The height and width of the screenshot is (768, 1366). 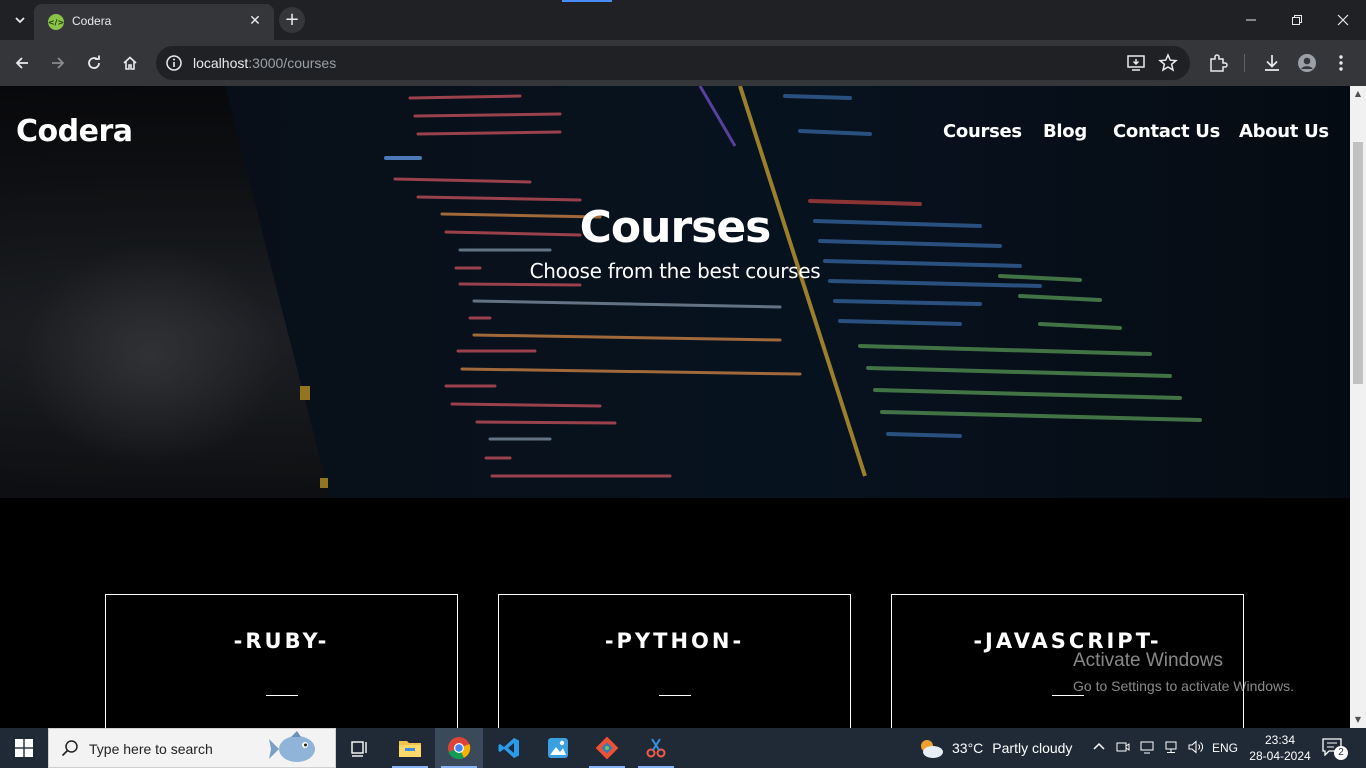 What do you see at coordinates (1065, 131) in the screenshot?
I see `nav-link-blog: Blog` at bounding box center [1065, 131].